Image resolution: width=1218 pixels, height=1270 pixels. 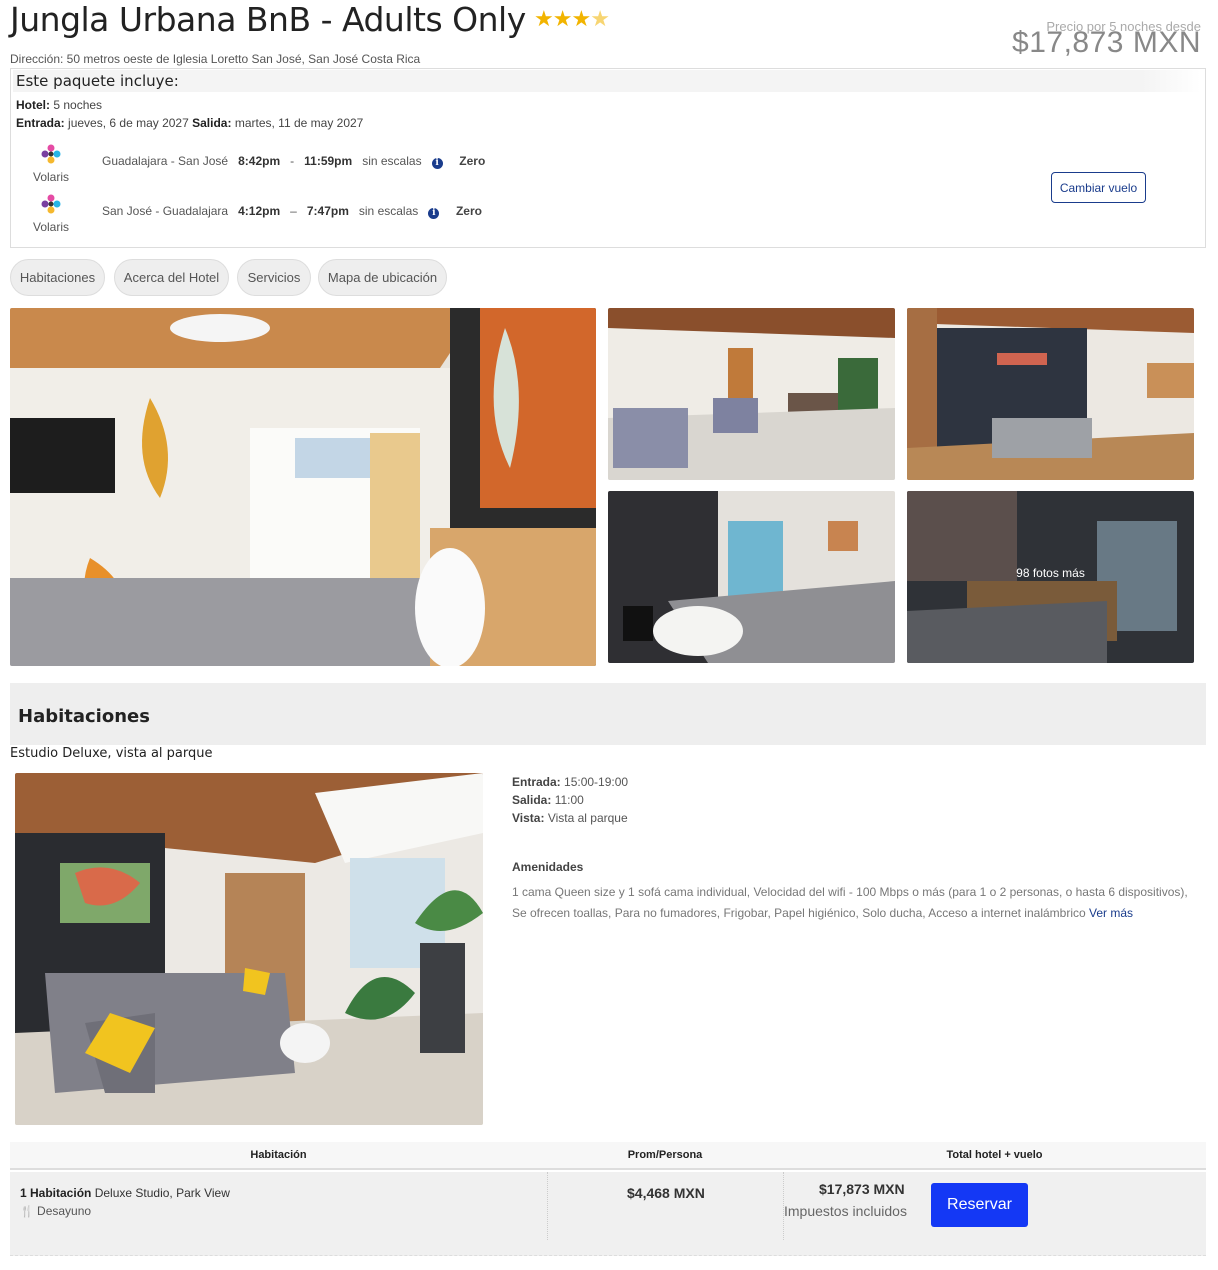 What do you see at coordinates (666, 1193) in the screenshot?
I see `price-per-person: $4,468 MXN` at bounding box center [666, 1193].